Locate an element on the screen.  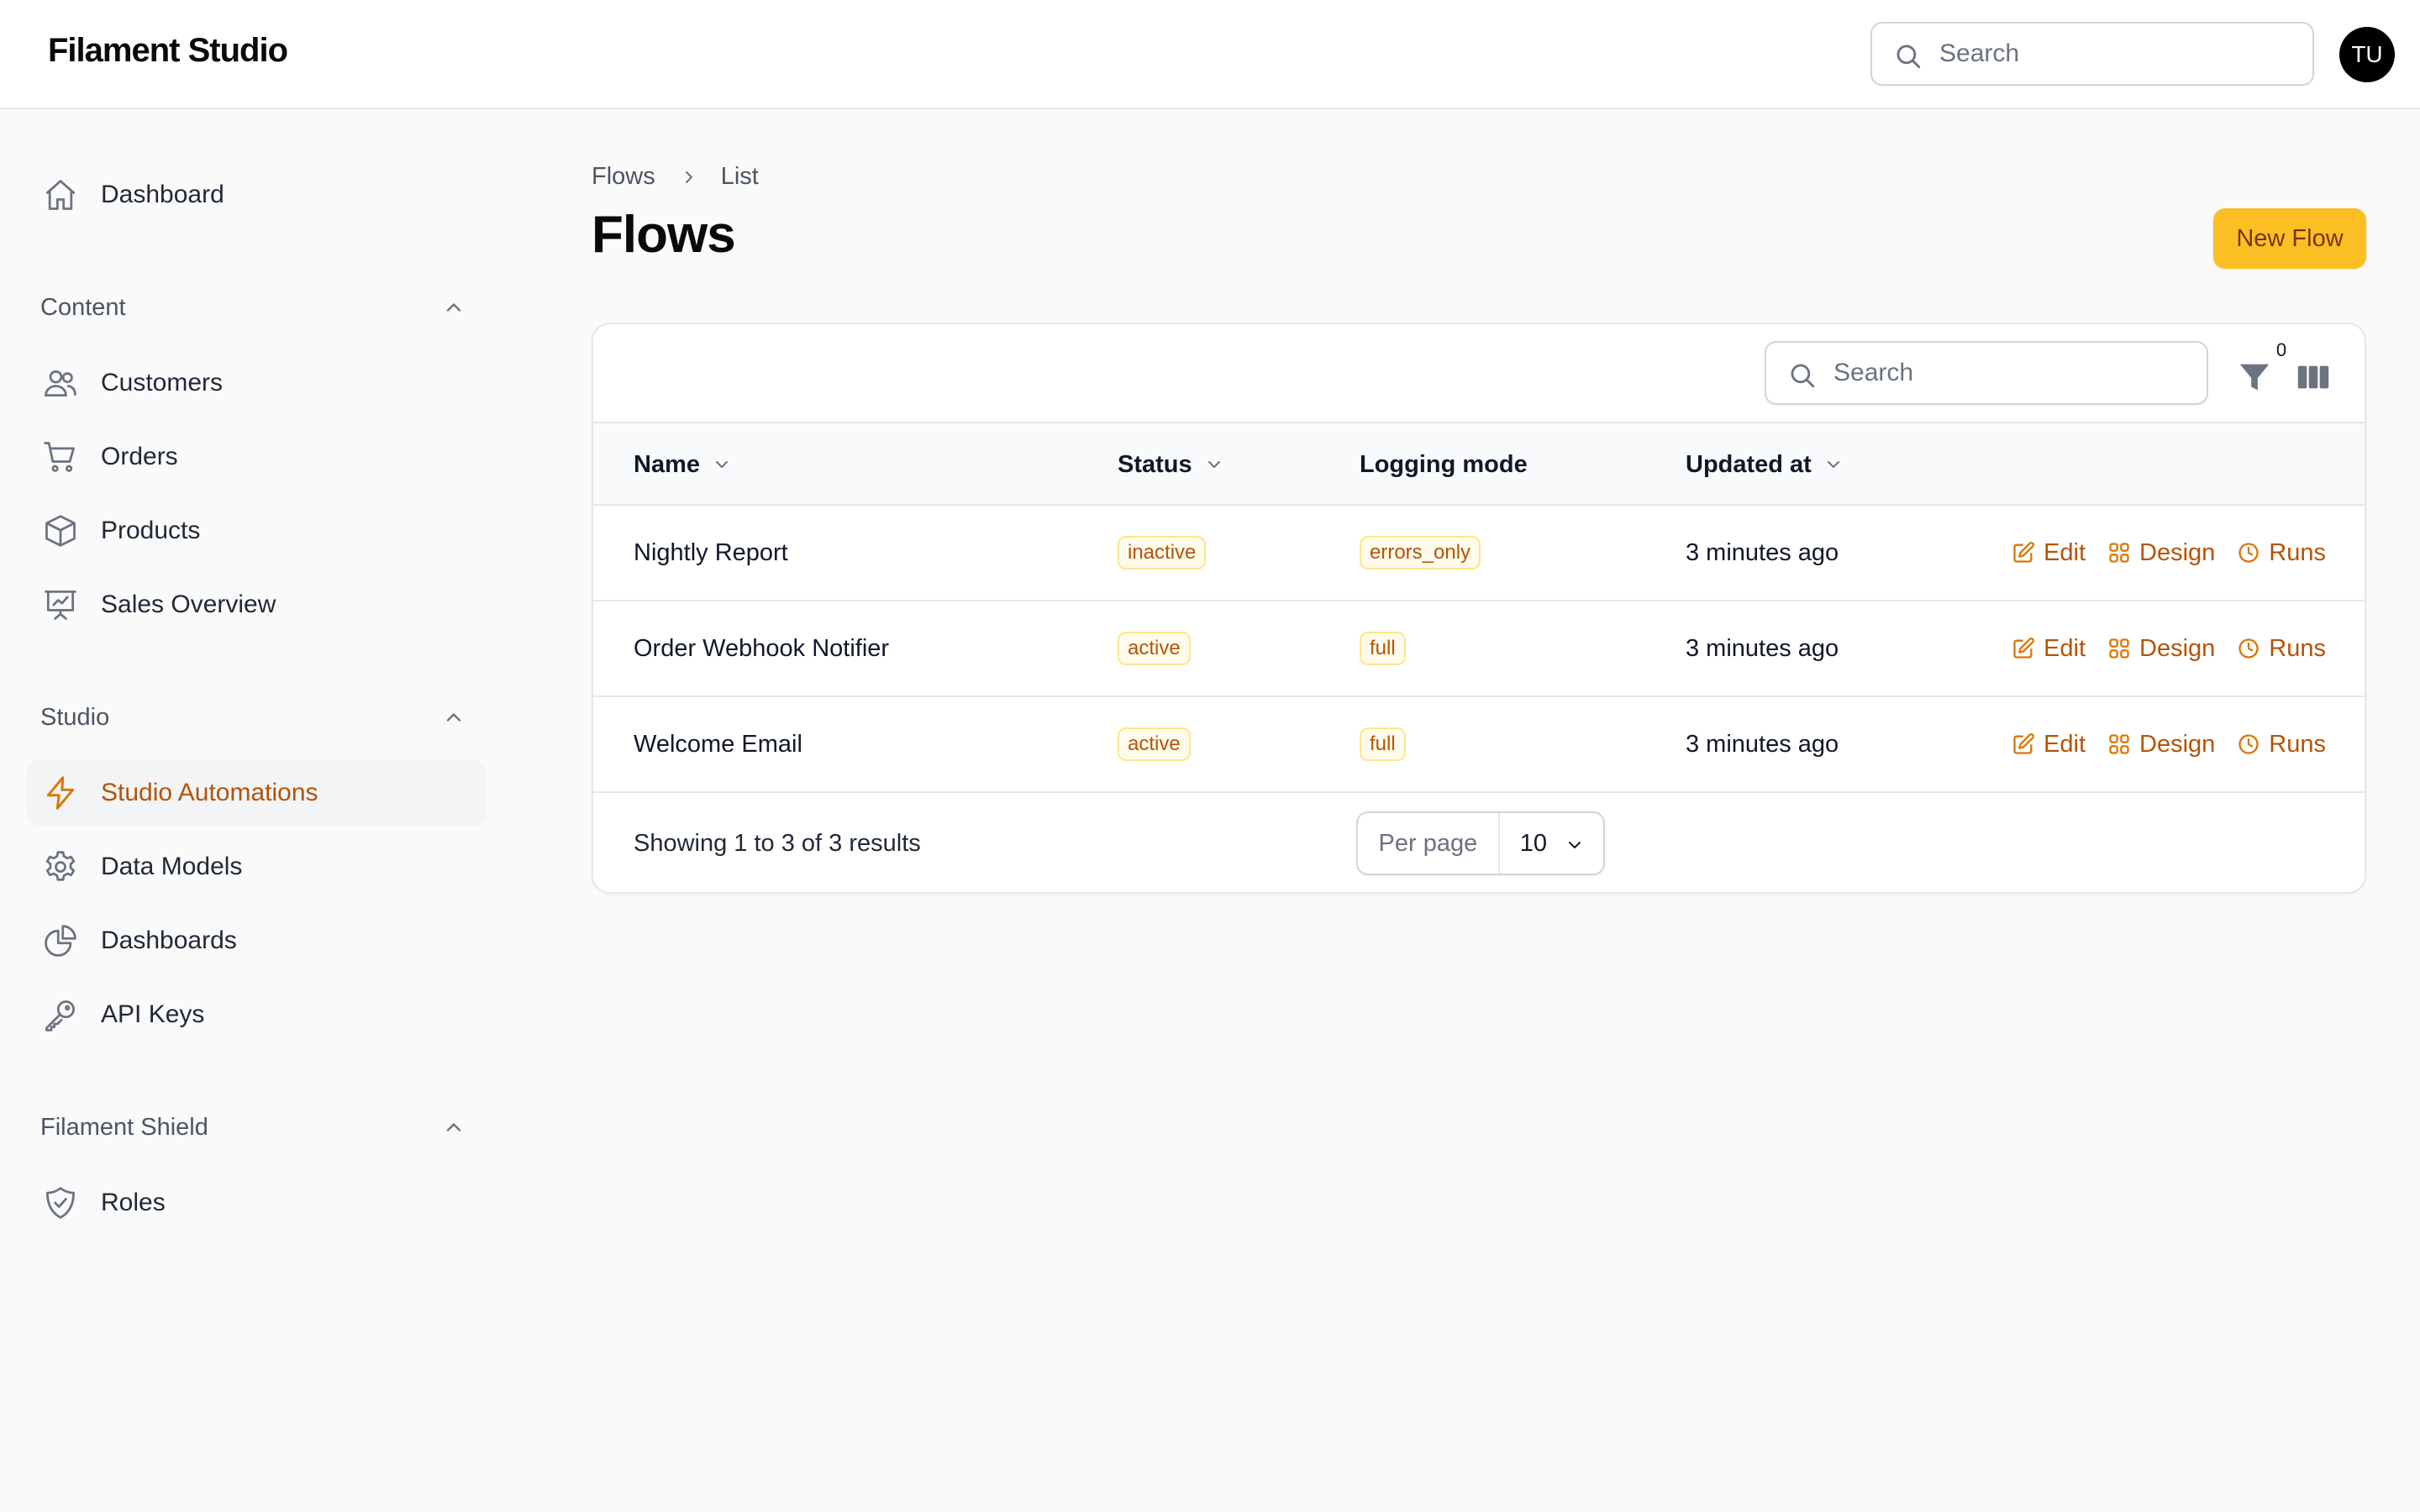
sidebar-item-label: Orders is located at coordinates (139, 456).